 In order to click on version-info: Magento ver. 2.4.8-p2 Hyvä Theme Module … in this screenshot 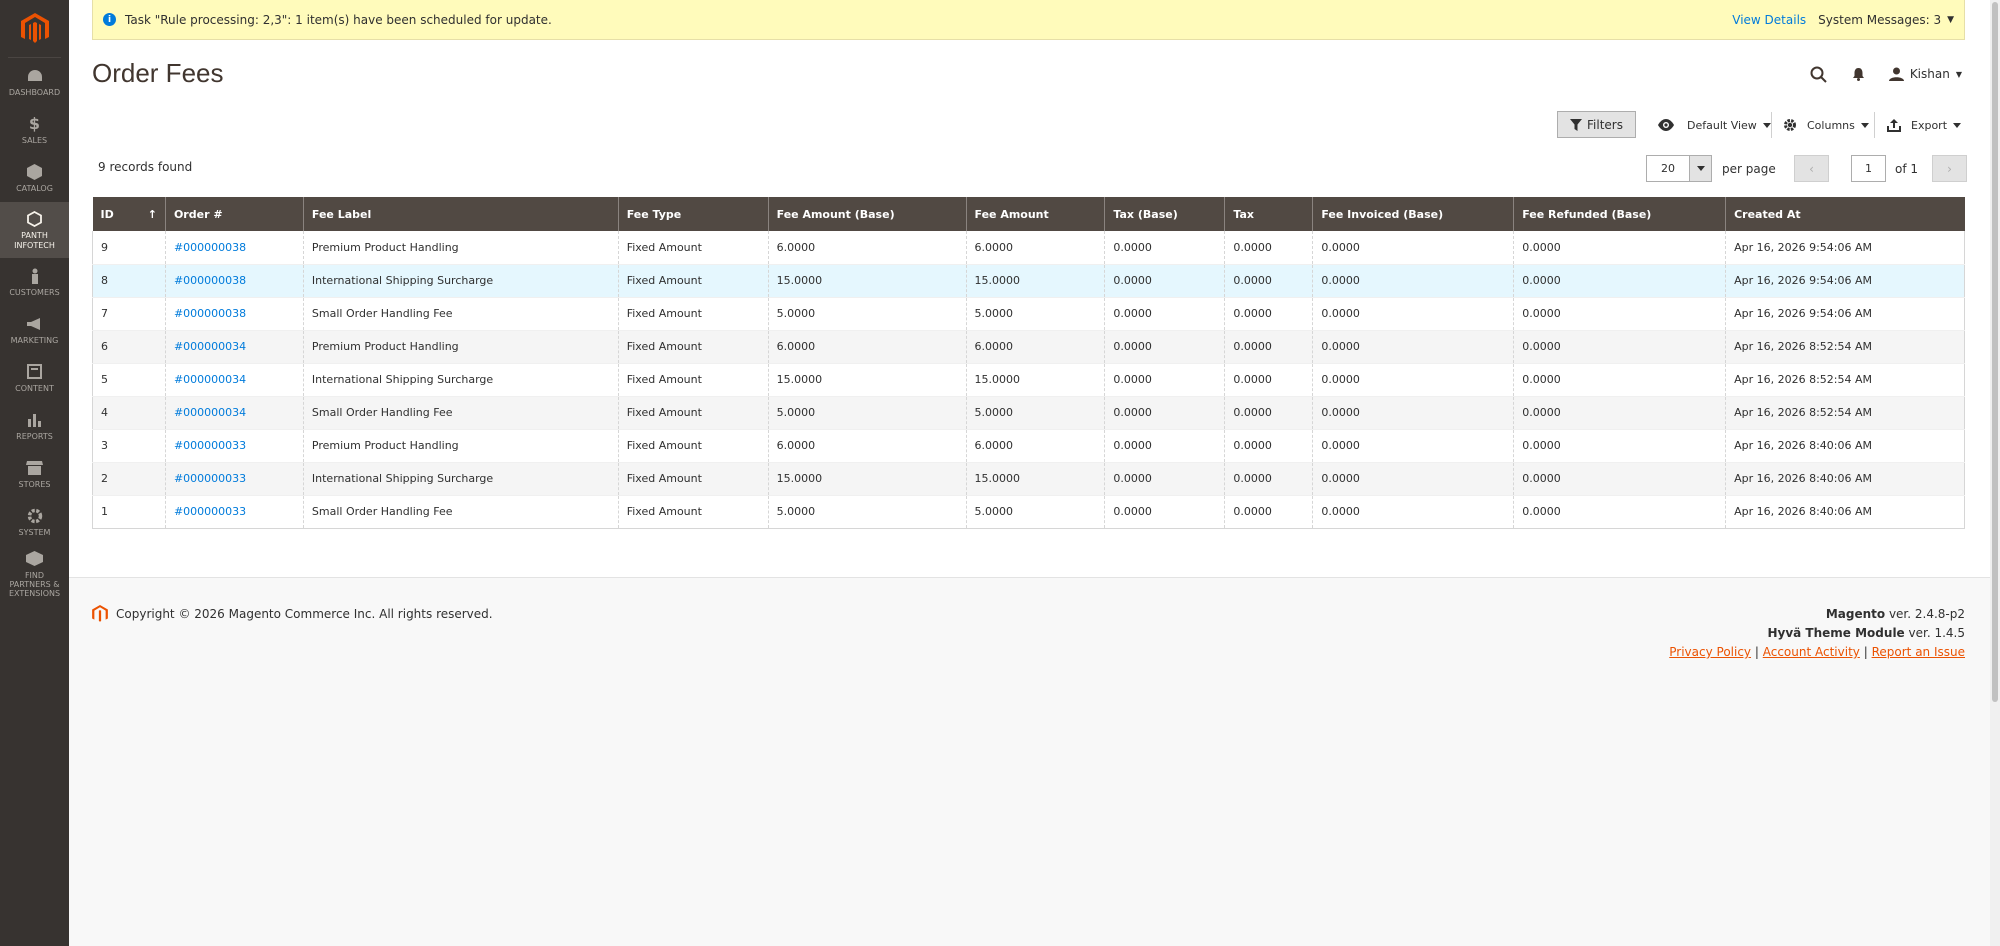, I will do `click(1817, 633)`.